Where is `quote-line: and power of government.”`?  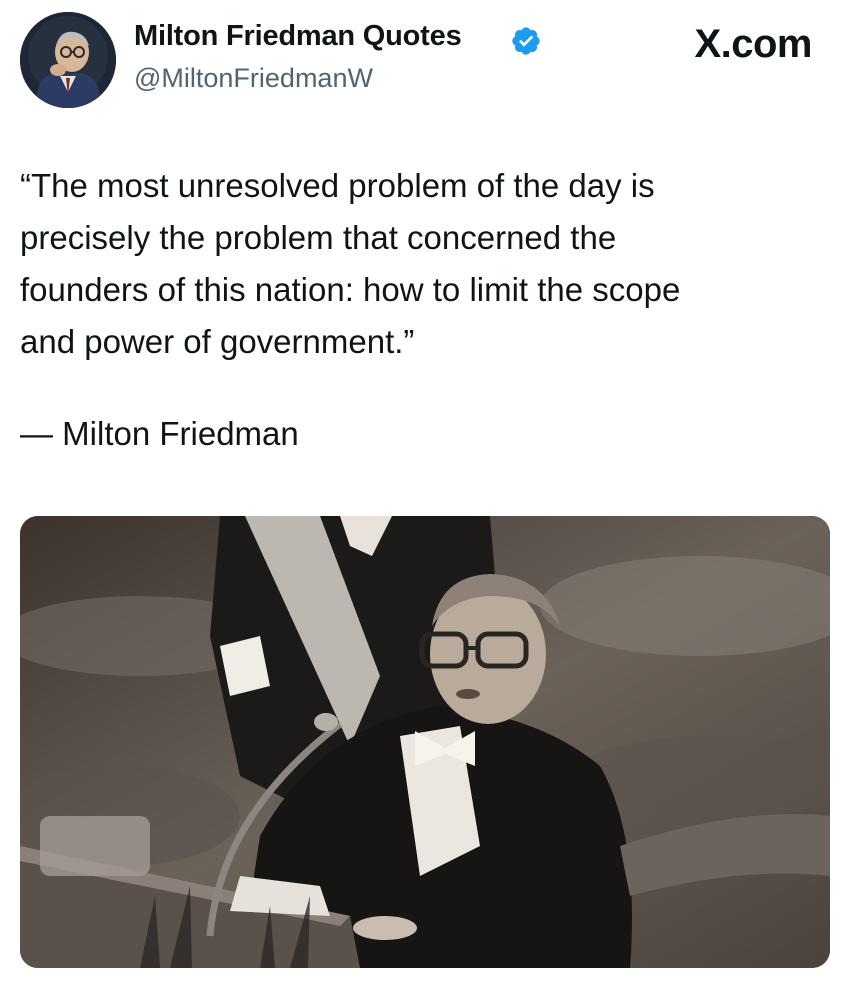 quote-line: and power of government.” is located at coordinates (217, 341).